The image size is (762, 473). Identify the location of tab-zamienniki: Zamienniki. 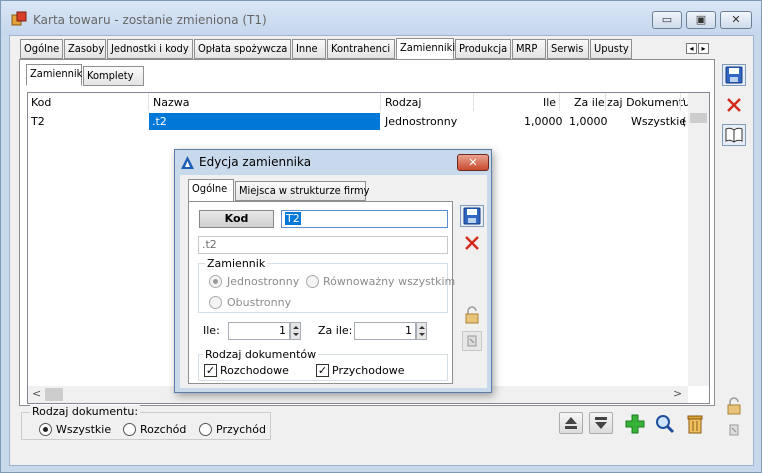
(425, 49).